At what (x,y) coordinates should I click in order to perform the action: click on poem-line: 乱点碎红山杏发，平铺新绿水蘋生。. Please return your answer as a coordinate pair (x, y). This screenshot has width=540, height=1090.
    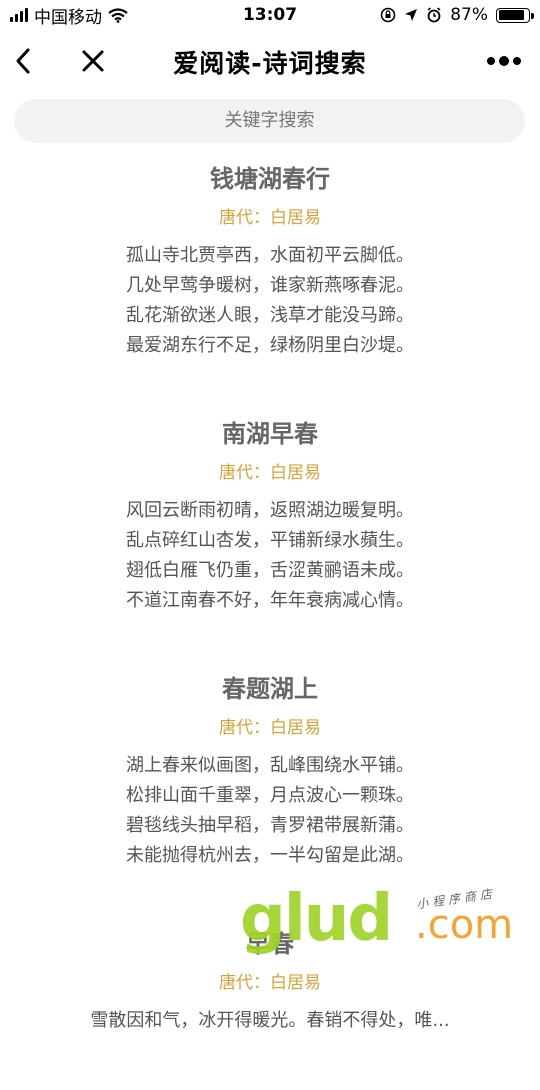
    Looking at the image, I should click on (270, 540).